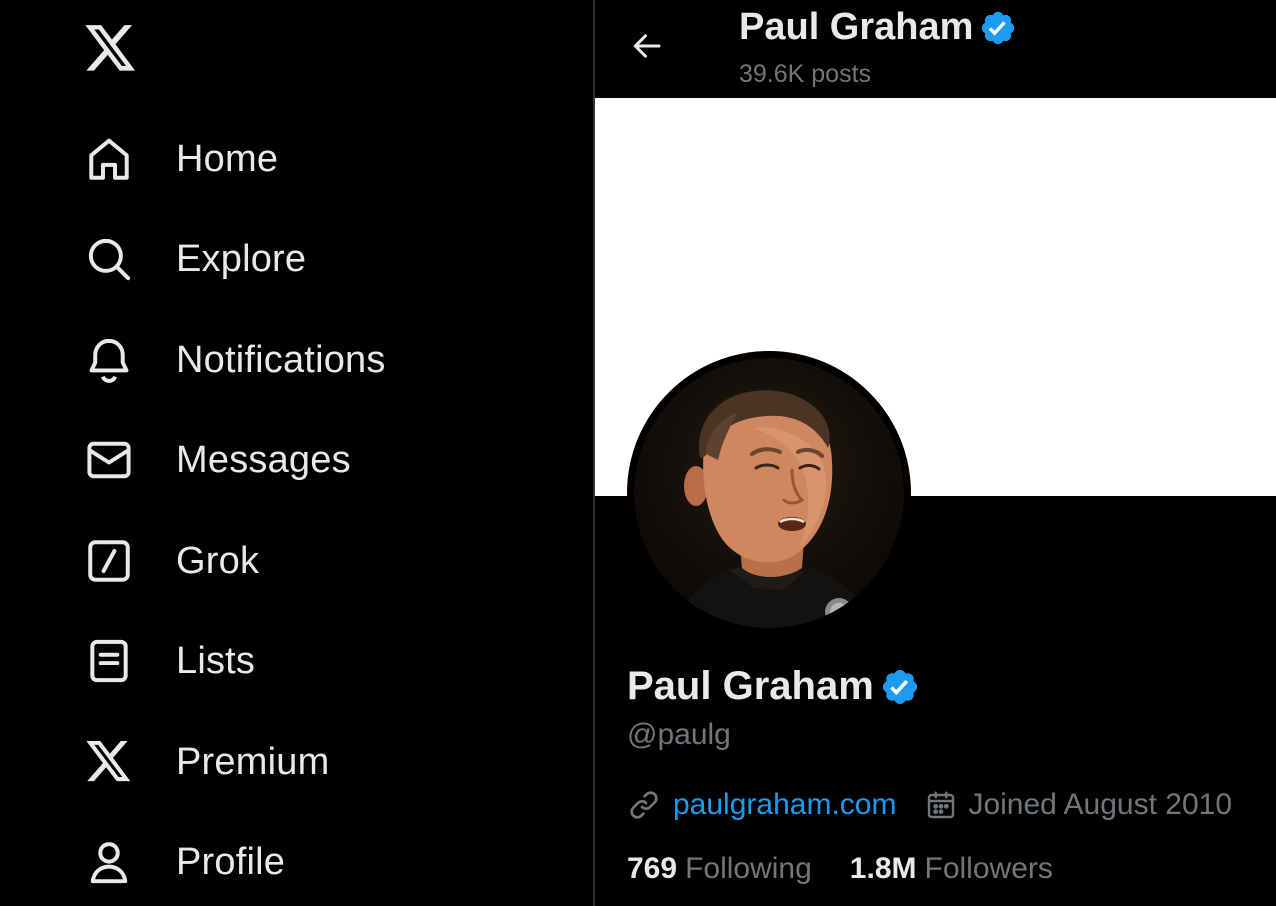 This screenshot has height=906, width=1276. What do you see at coordinates (1100, 804) in the screenshot?
I see `joined-date: Joined August 2010` at bounding box center [1100, 804].